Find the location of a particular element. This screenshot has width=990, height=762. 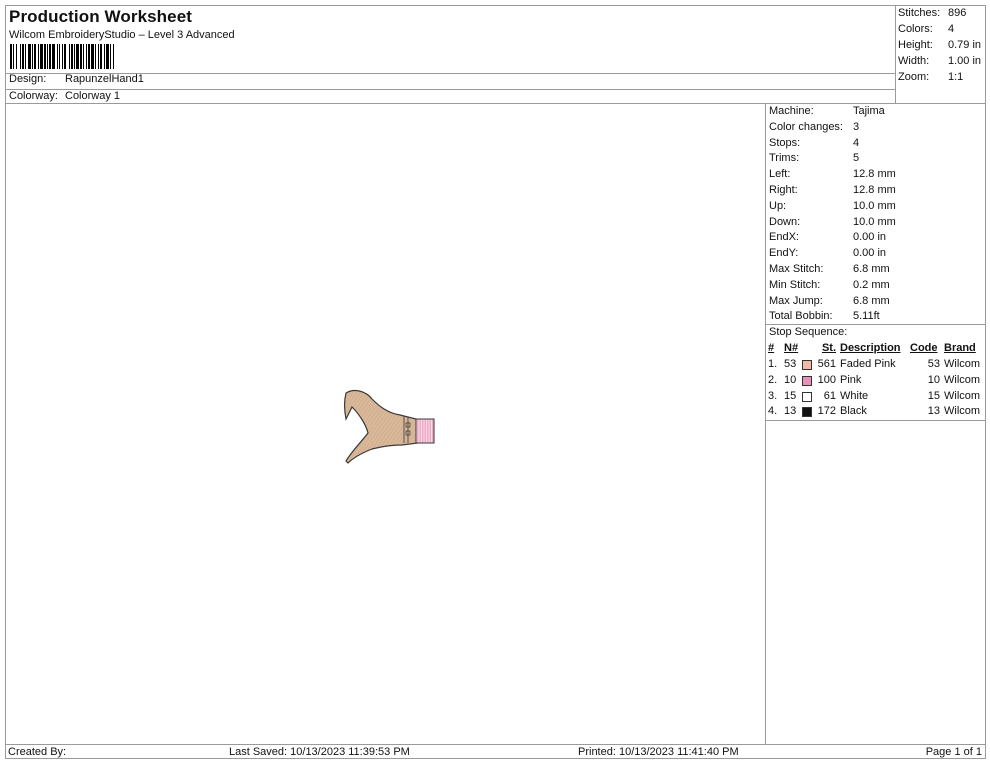

zoom-value: 1:1 is located at coordinates (956, 77).